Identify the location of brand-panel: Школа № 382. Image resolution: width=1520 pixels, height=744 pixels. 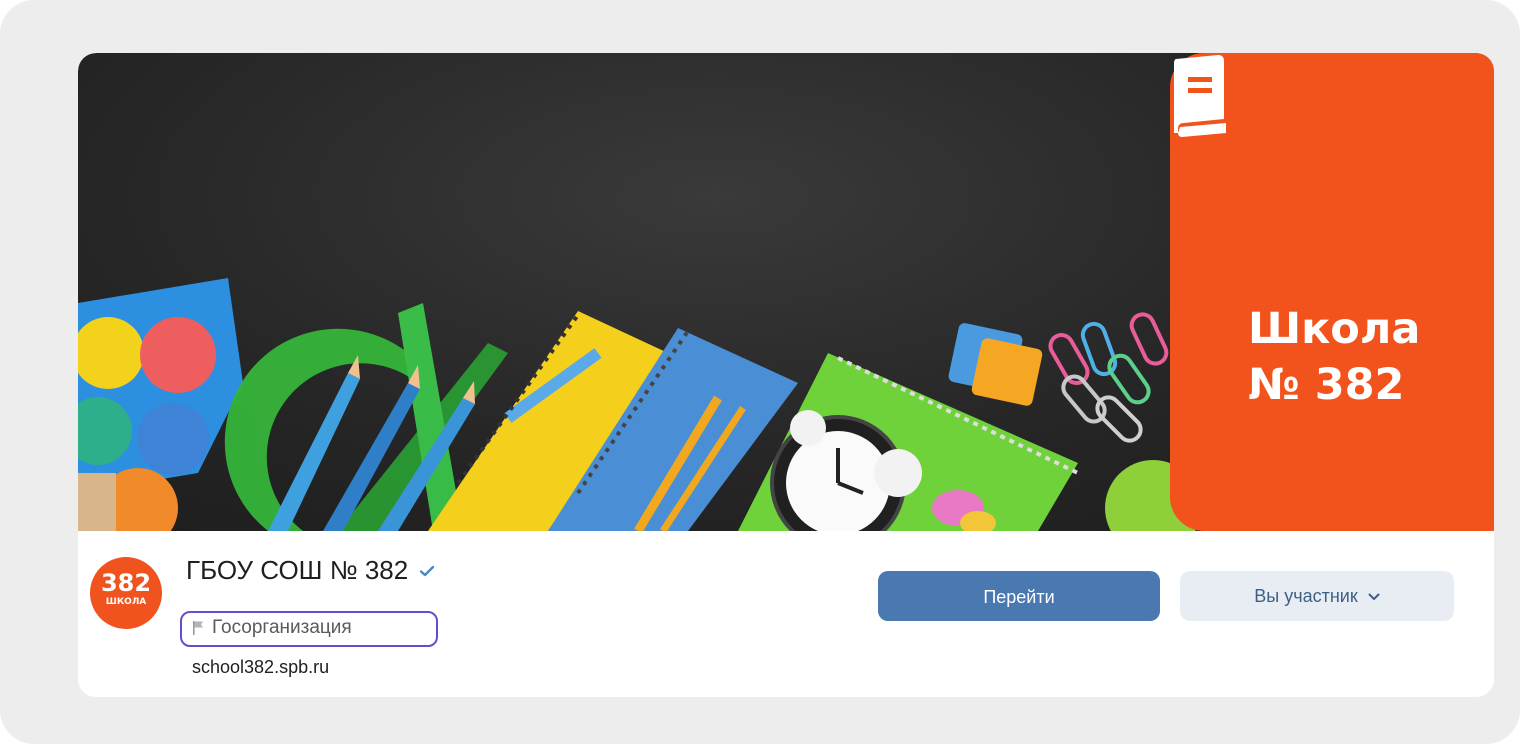
(1332, 292).